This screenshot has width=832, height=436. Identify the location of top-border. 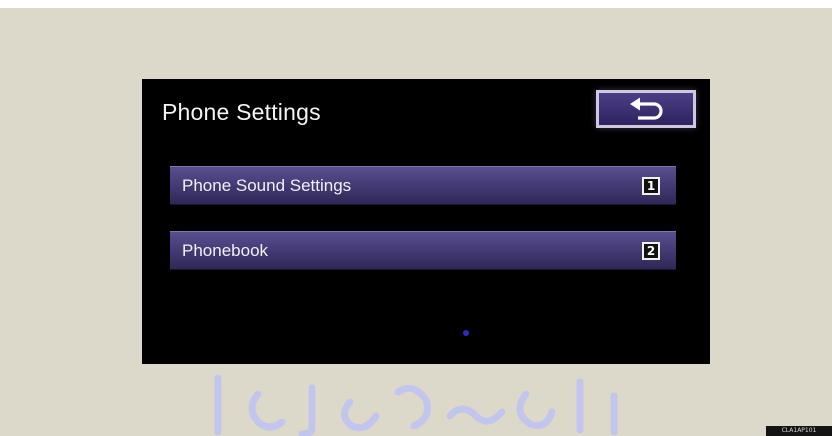
(416, 4).